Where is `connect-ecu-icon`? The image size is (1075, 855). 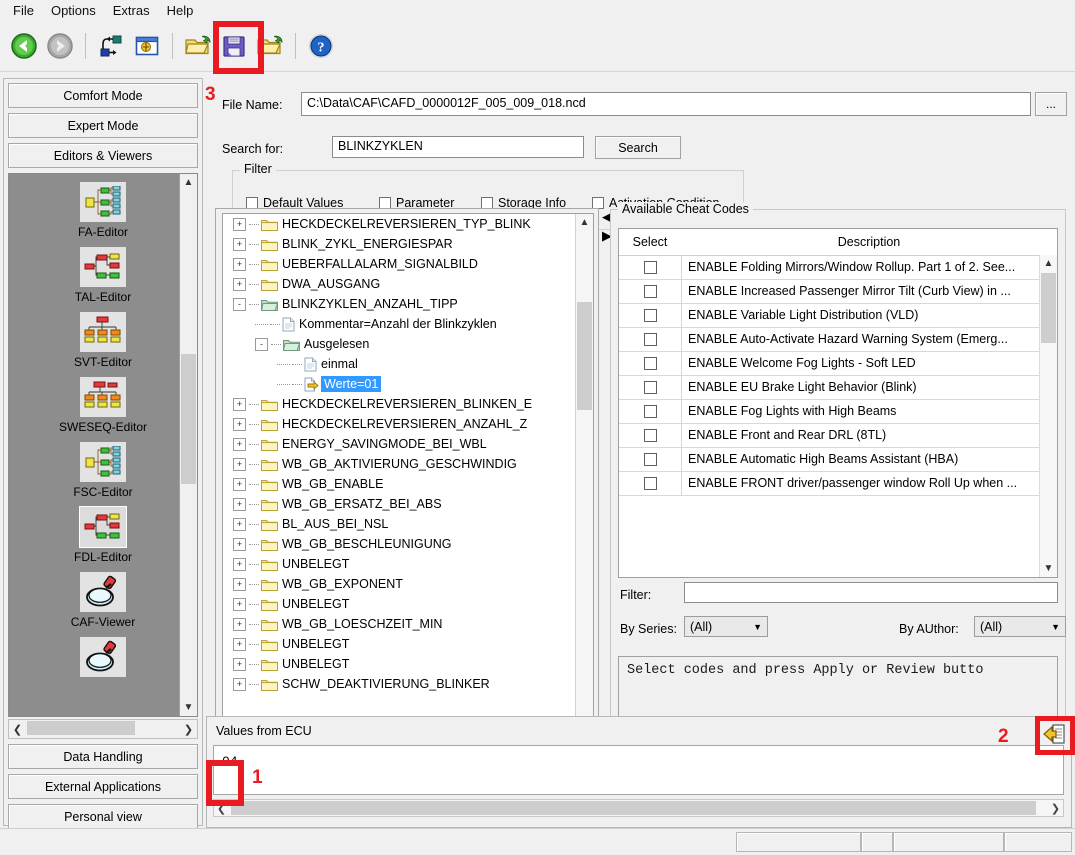
connect-ecu-icon is located at coordinates (111, 46).